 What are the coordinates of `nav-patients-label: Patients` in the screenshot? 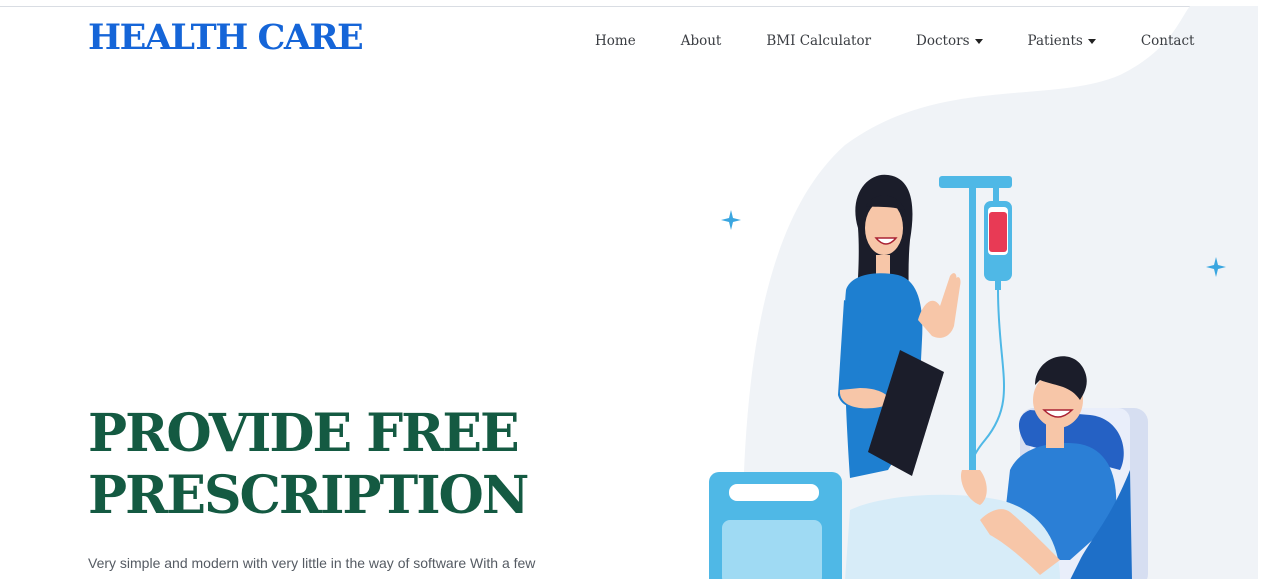 It's located at (1055, 41).